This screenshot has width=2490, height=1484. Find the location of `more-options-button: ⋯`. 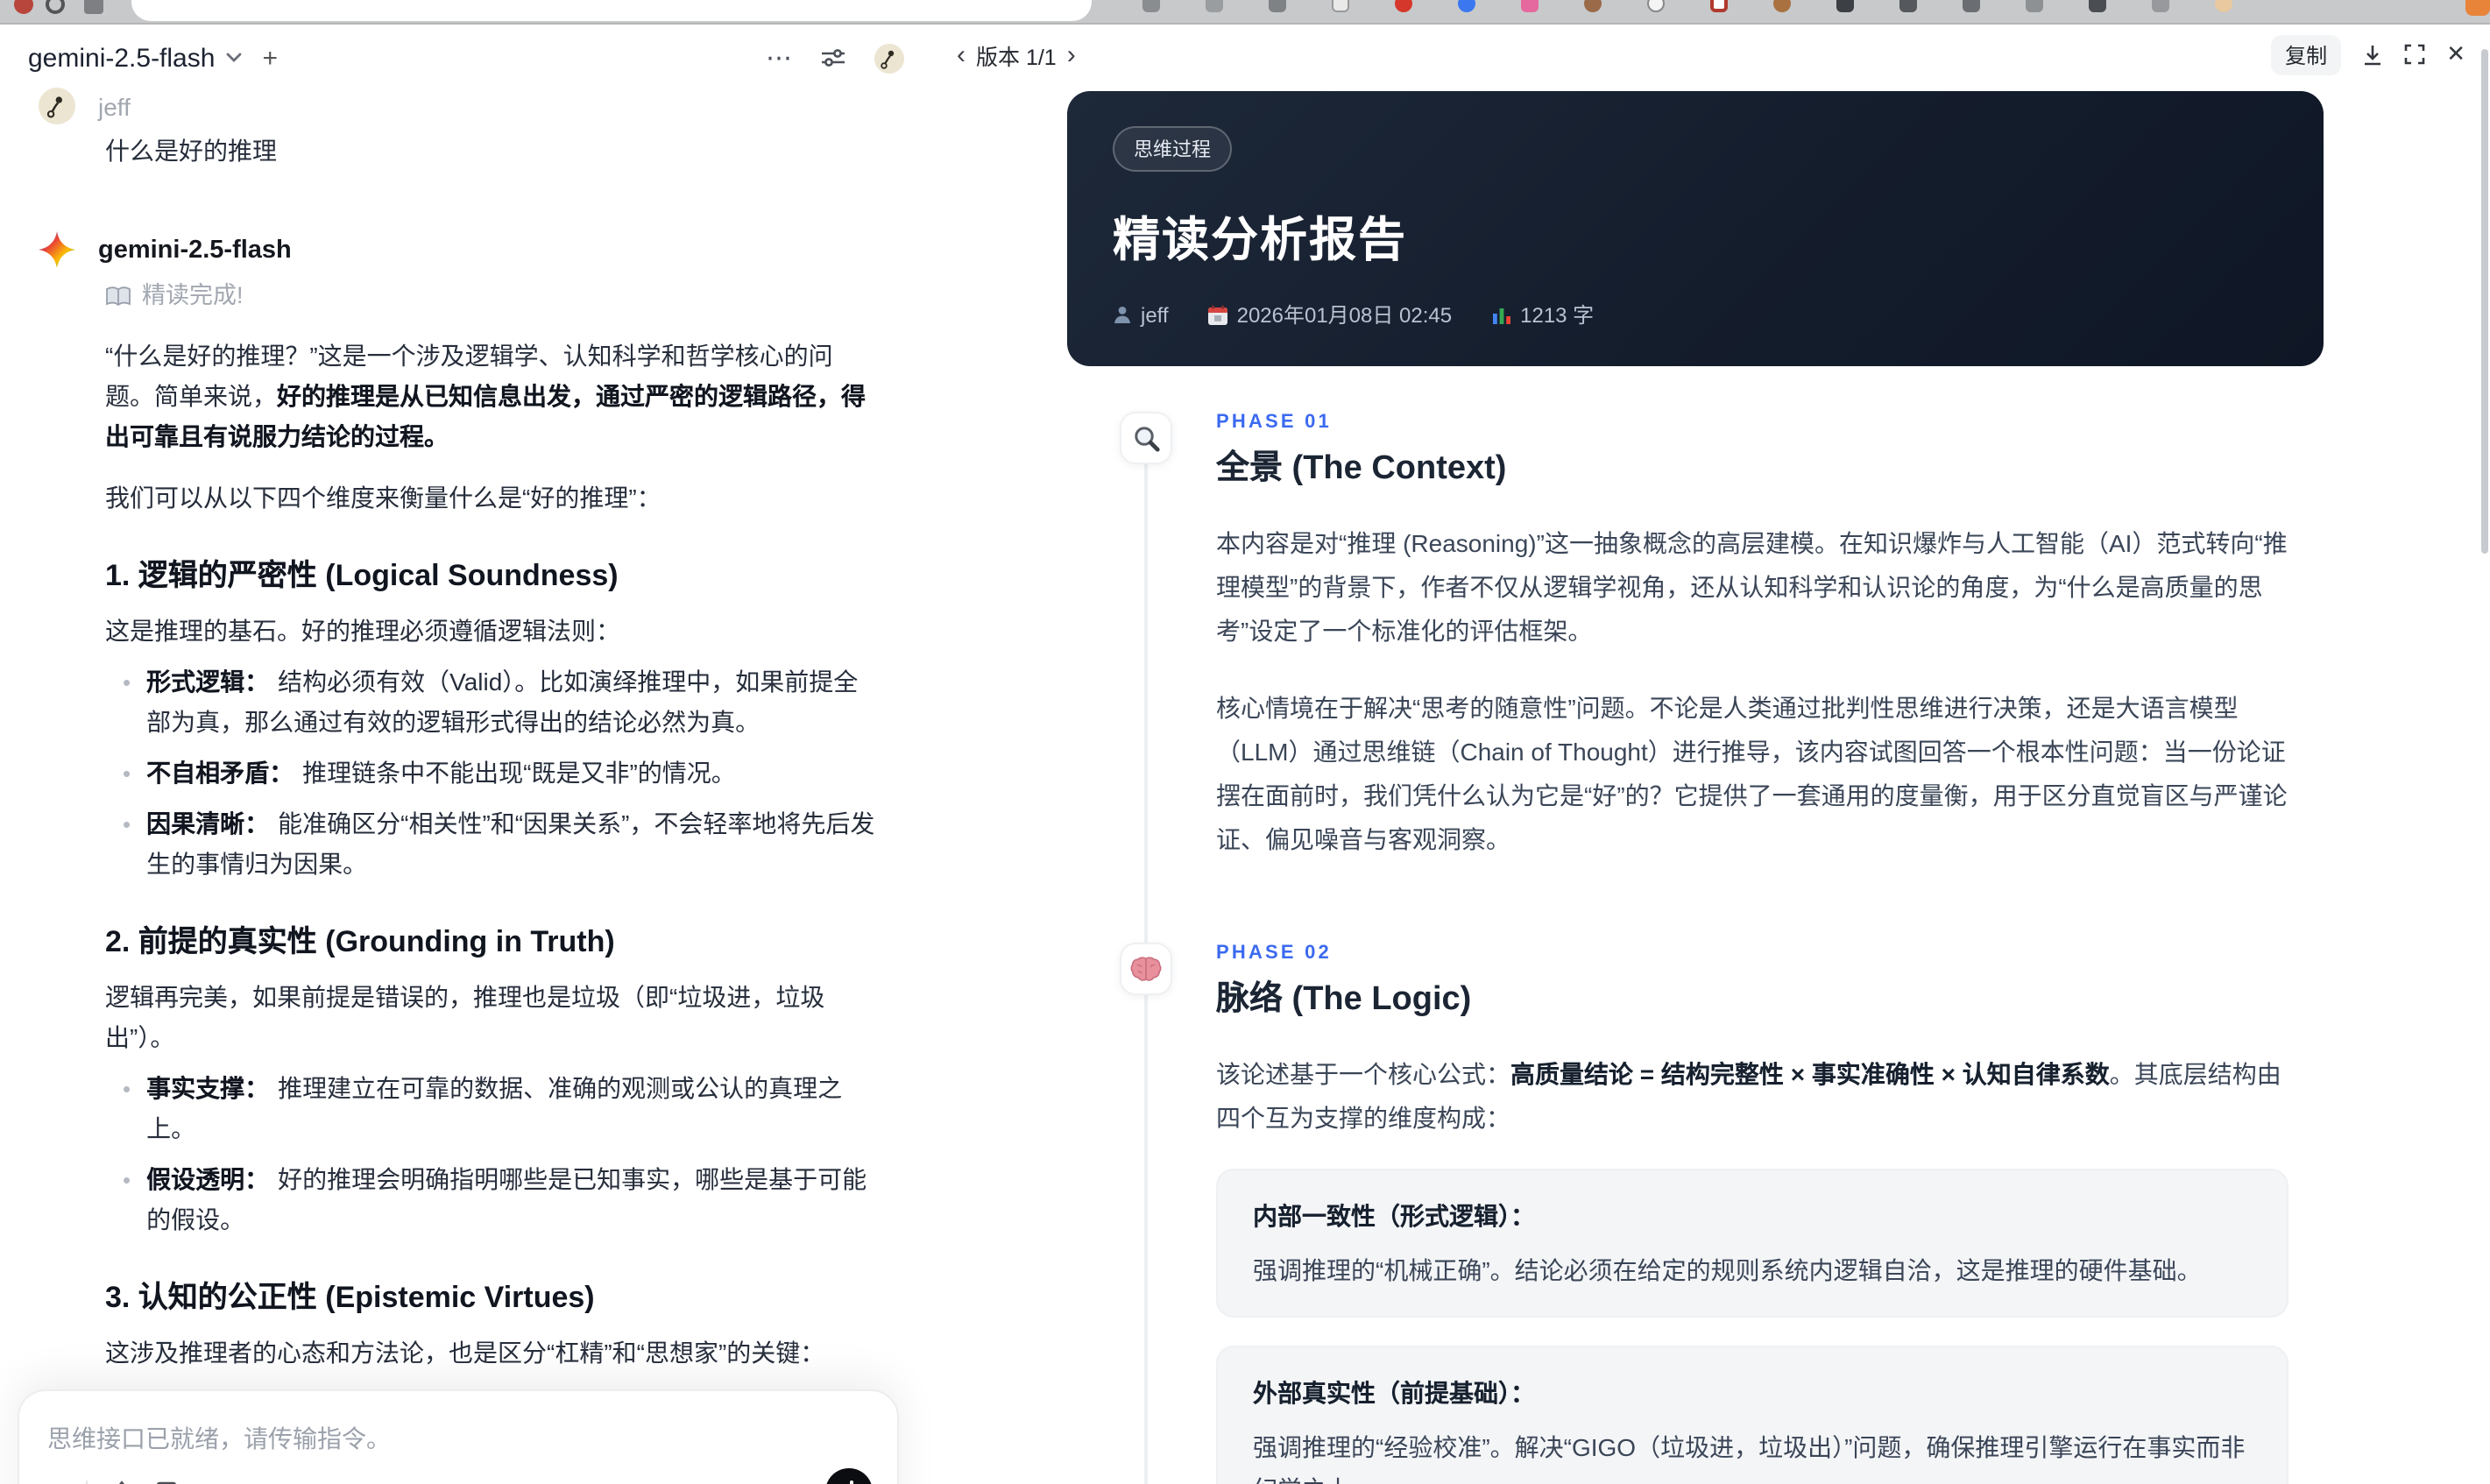

more-options-button: ⋯ is located at coordinates (779, 58).